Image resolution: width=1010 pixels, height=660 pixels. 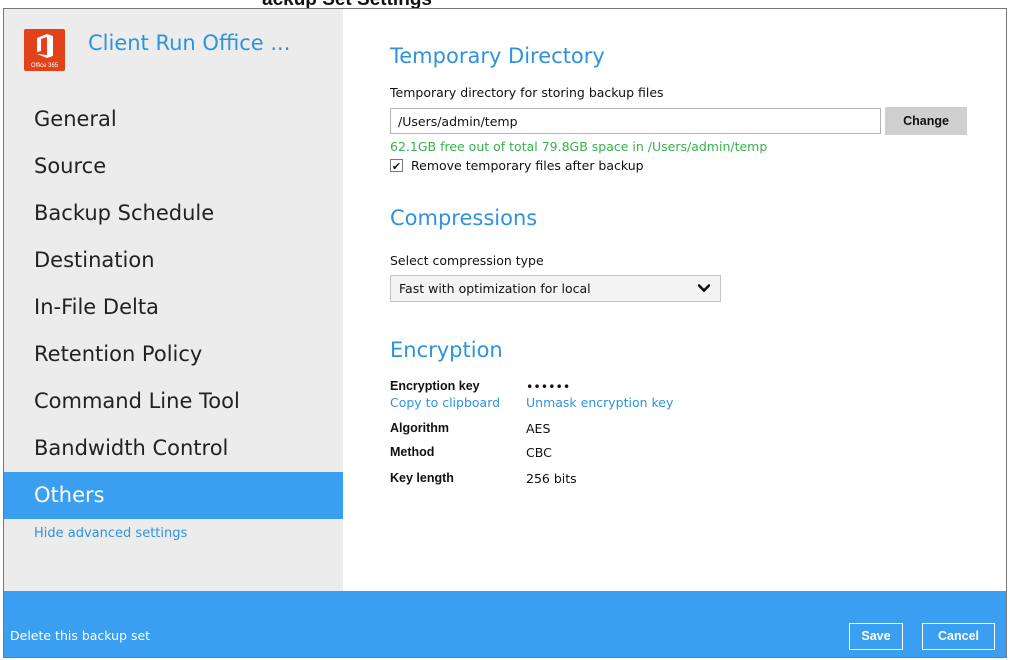 I want to click on sidebar-item-general: General, so click(x=173, y=119).